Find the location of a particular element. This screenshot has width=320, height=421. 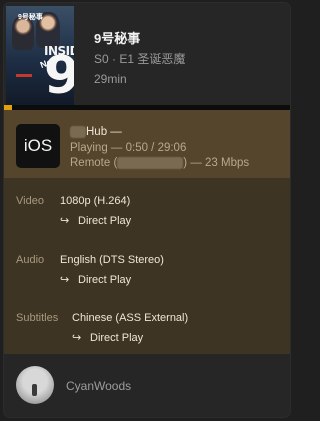

poster-image: 9号秘事 INSIDE No. 9 is located at coordinates (40, 55).